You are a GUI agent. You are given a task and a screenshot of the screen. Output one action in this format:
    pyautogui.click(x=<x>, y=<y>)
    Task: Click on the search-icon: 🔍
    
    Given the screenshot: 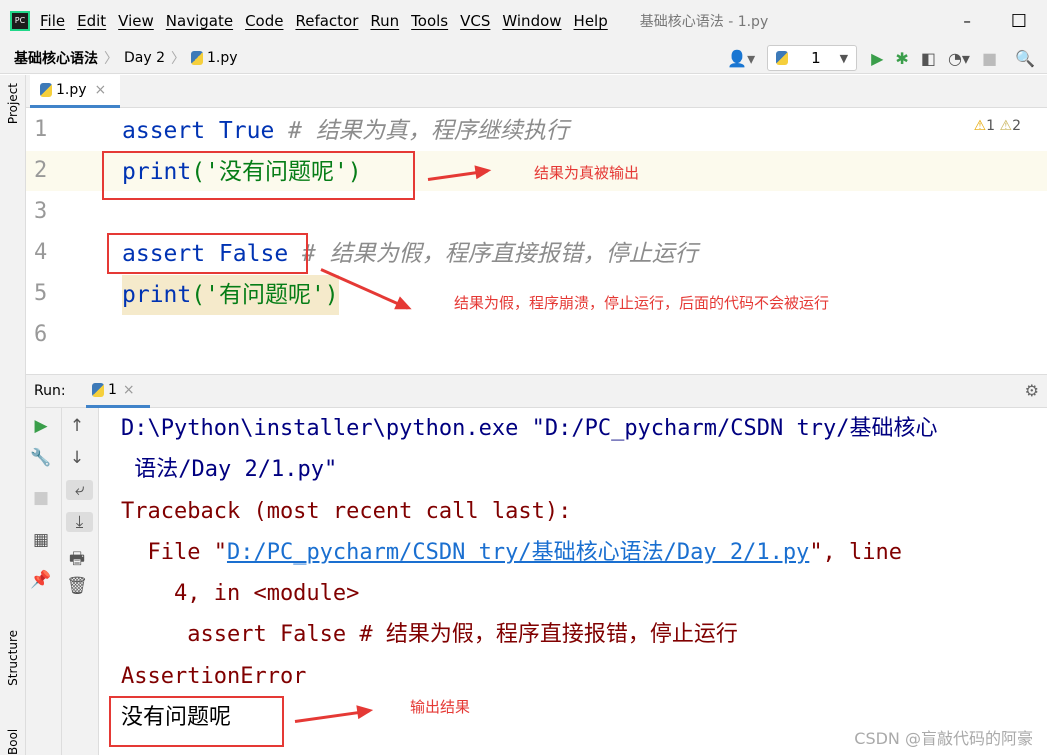 What is the action you would take?
    pyautogui.click(x=1025, y=58)
    